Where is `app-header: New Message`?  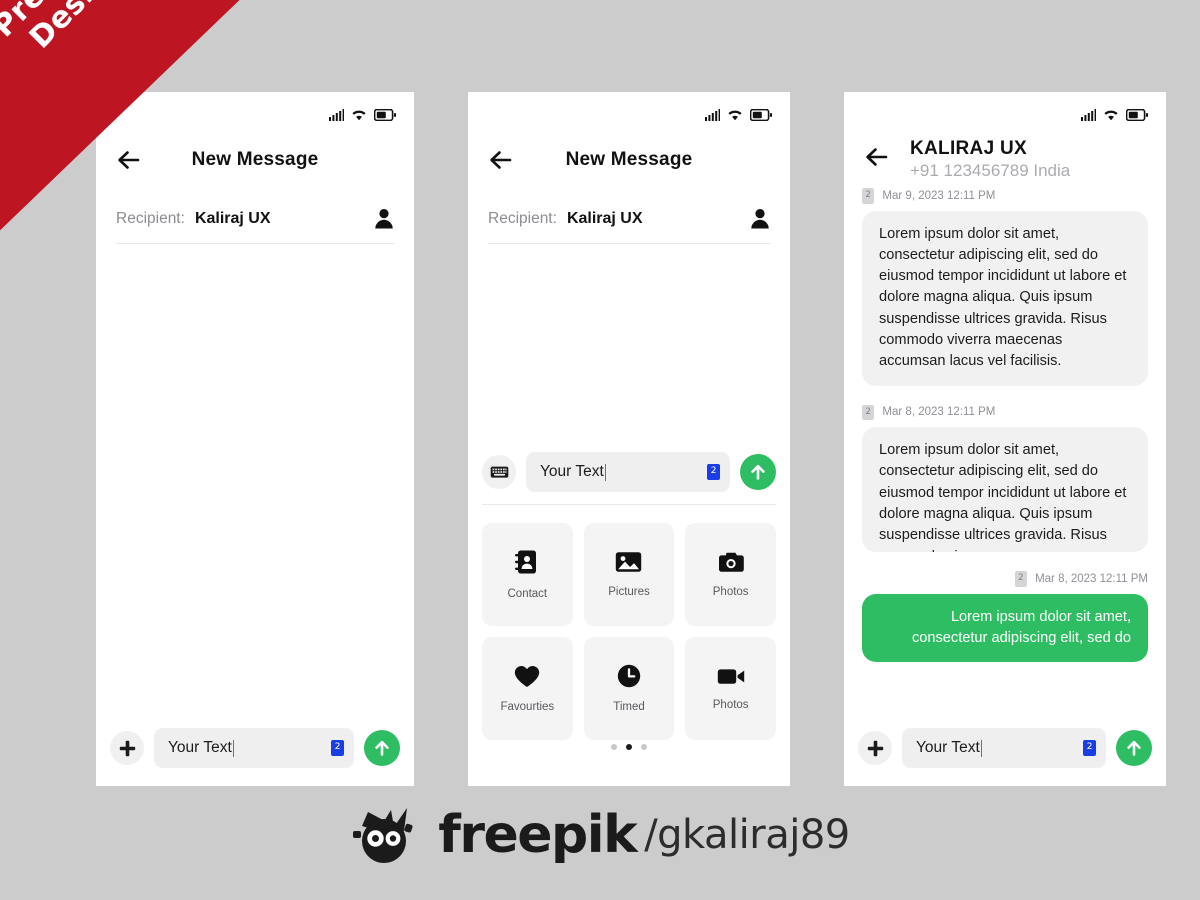 app-header: New Message is located at coordinates (629, 158).